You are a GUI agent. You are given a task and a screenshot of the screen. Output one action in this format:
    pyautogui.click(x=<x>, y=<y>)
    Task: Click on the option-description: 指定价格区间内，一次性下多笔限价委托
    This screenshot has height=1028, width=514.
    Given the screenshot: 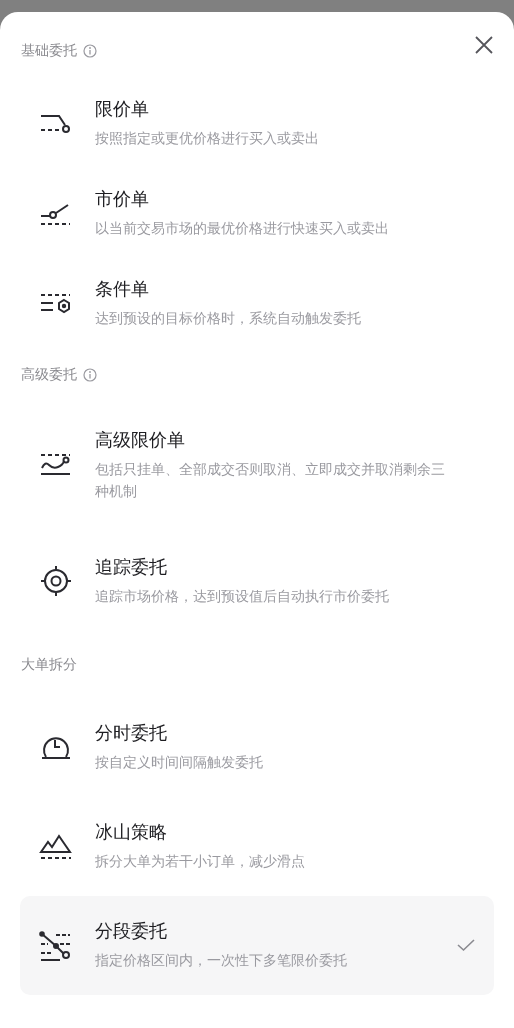 What is the action you would take?
    pyautogui.click(x=221, y=960)
    